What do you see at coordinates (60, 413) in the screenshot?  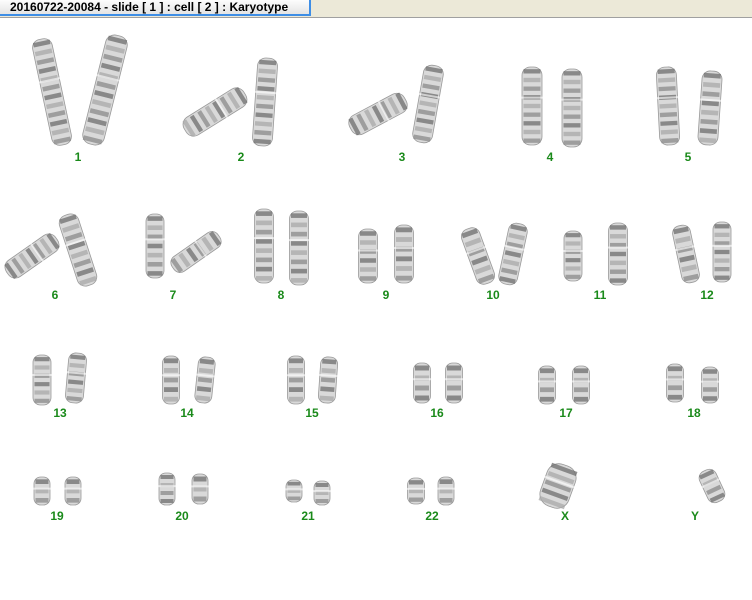 I see `chromosome-label-13: 13` at bounding box center [60, 413].